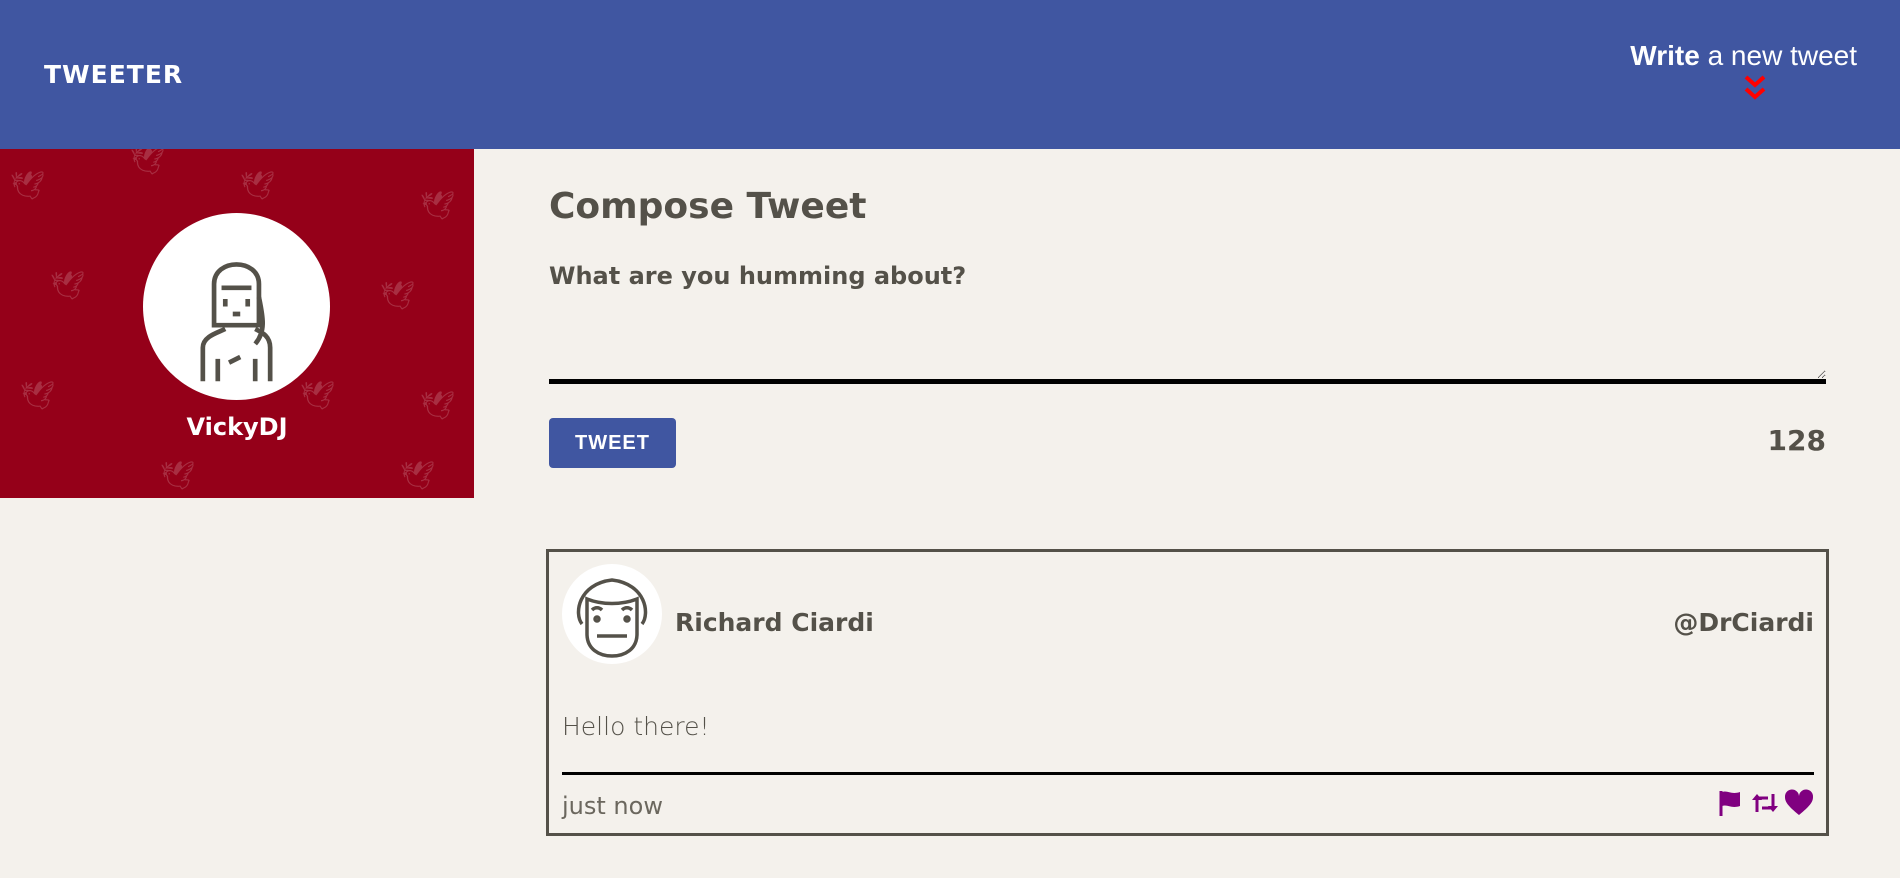 The image size is (1900, 878). What do you see at coordinates (1665, 55) in the screenshot?
I see `write-bold: Write` at bounding box center [1665, 55].